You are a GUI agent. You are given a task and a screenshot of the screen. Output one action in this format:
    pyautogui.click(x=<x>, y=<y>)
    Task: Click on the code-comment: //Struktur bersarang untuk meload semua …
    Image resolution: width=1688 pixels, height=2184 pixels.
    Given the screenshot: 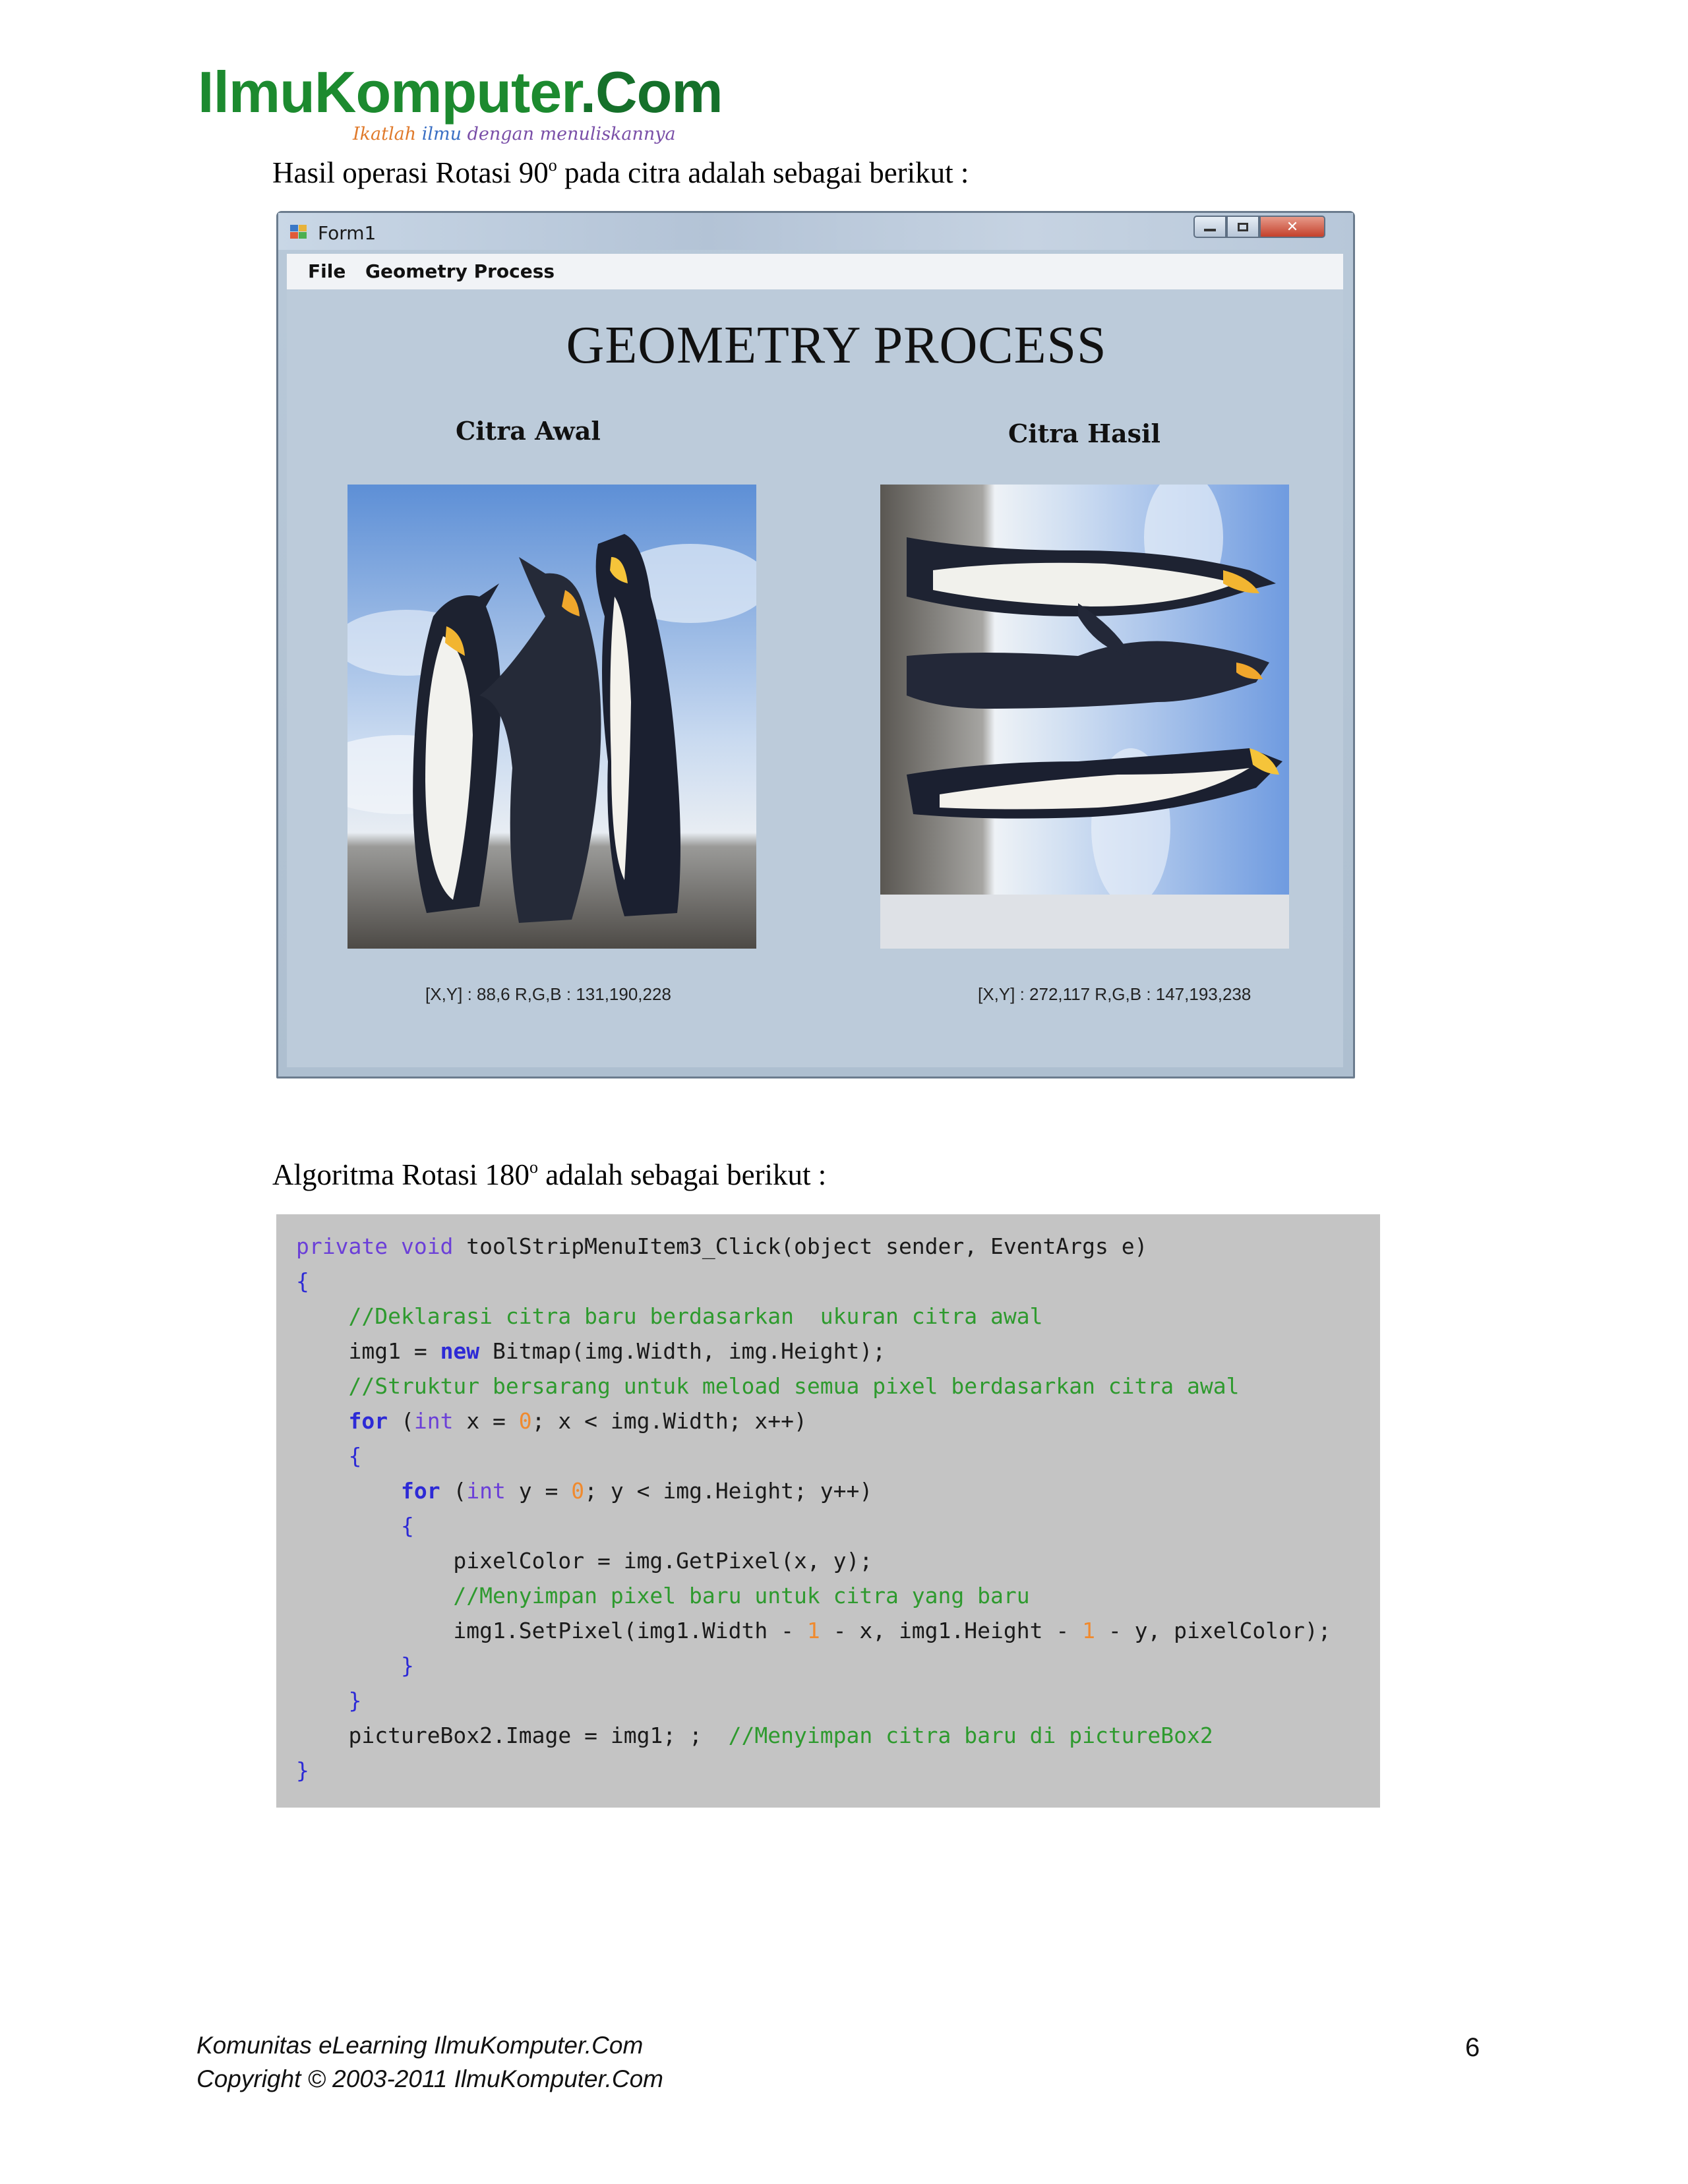 What is the action you would take?
    pyautogui.click(x=794, y=1386)
    